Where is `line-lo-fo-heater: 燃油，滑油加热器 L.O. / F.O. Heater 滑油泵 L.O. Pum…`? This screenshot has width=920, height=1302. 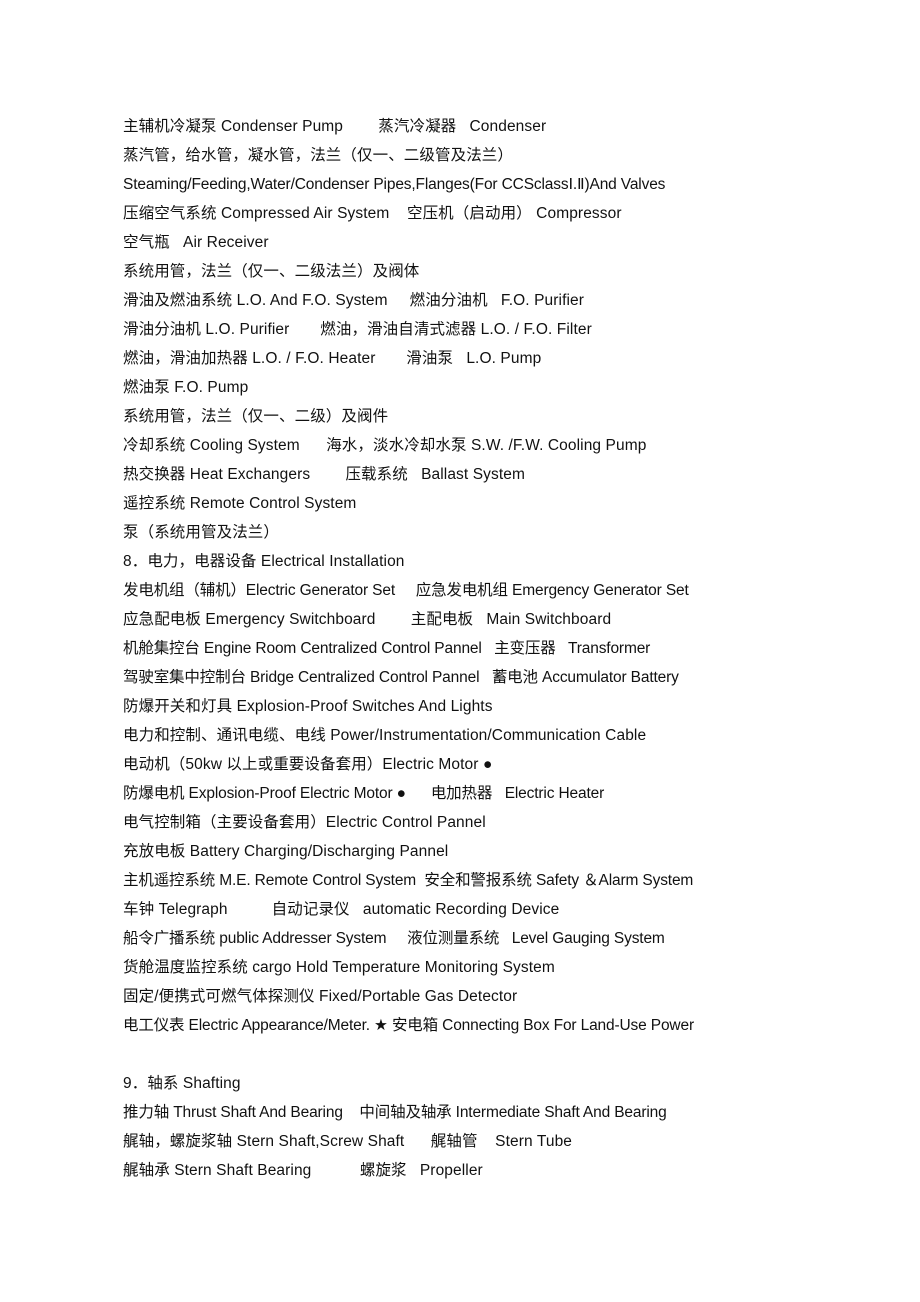 line-lo-fo-heater: 燃油，滑油加热器 L.O. / F.O. Heater 滑油泵 L.O. Pum… is located at coordinates (332, 358).